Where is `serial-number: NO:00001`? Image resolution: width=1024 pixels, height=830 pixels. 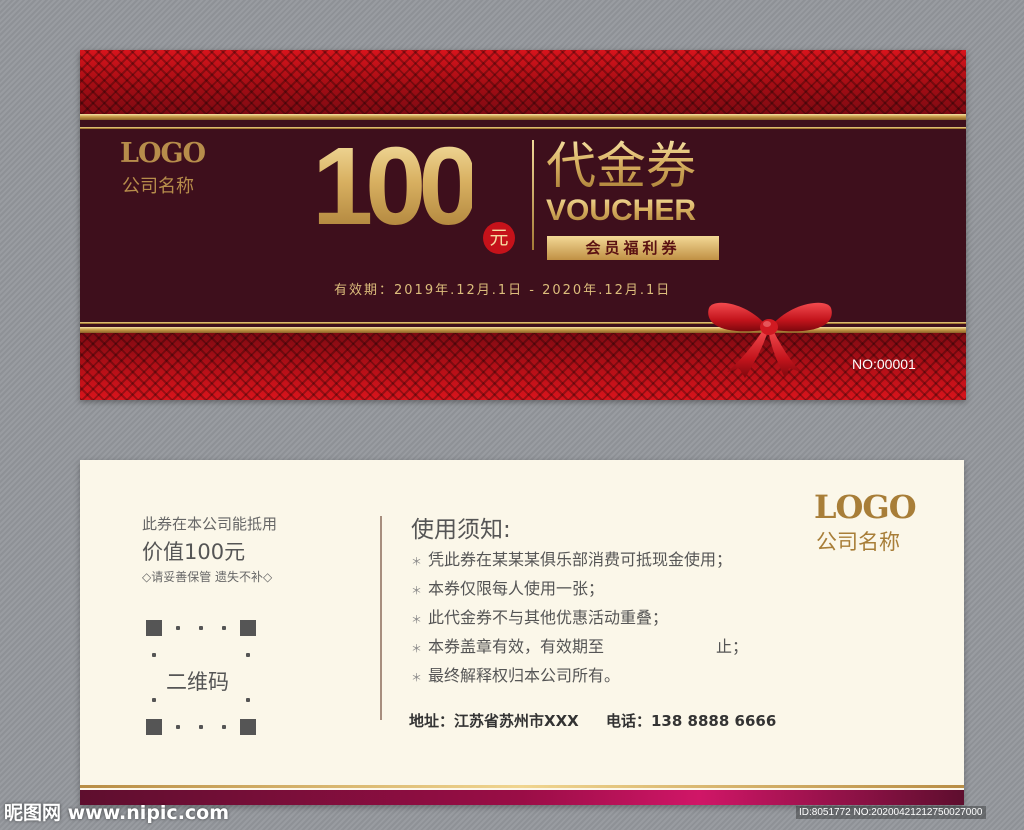 serial-number: NO:00001 is located at coordinates (884, 364).